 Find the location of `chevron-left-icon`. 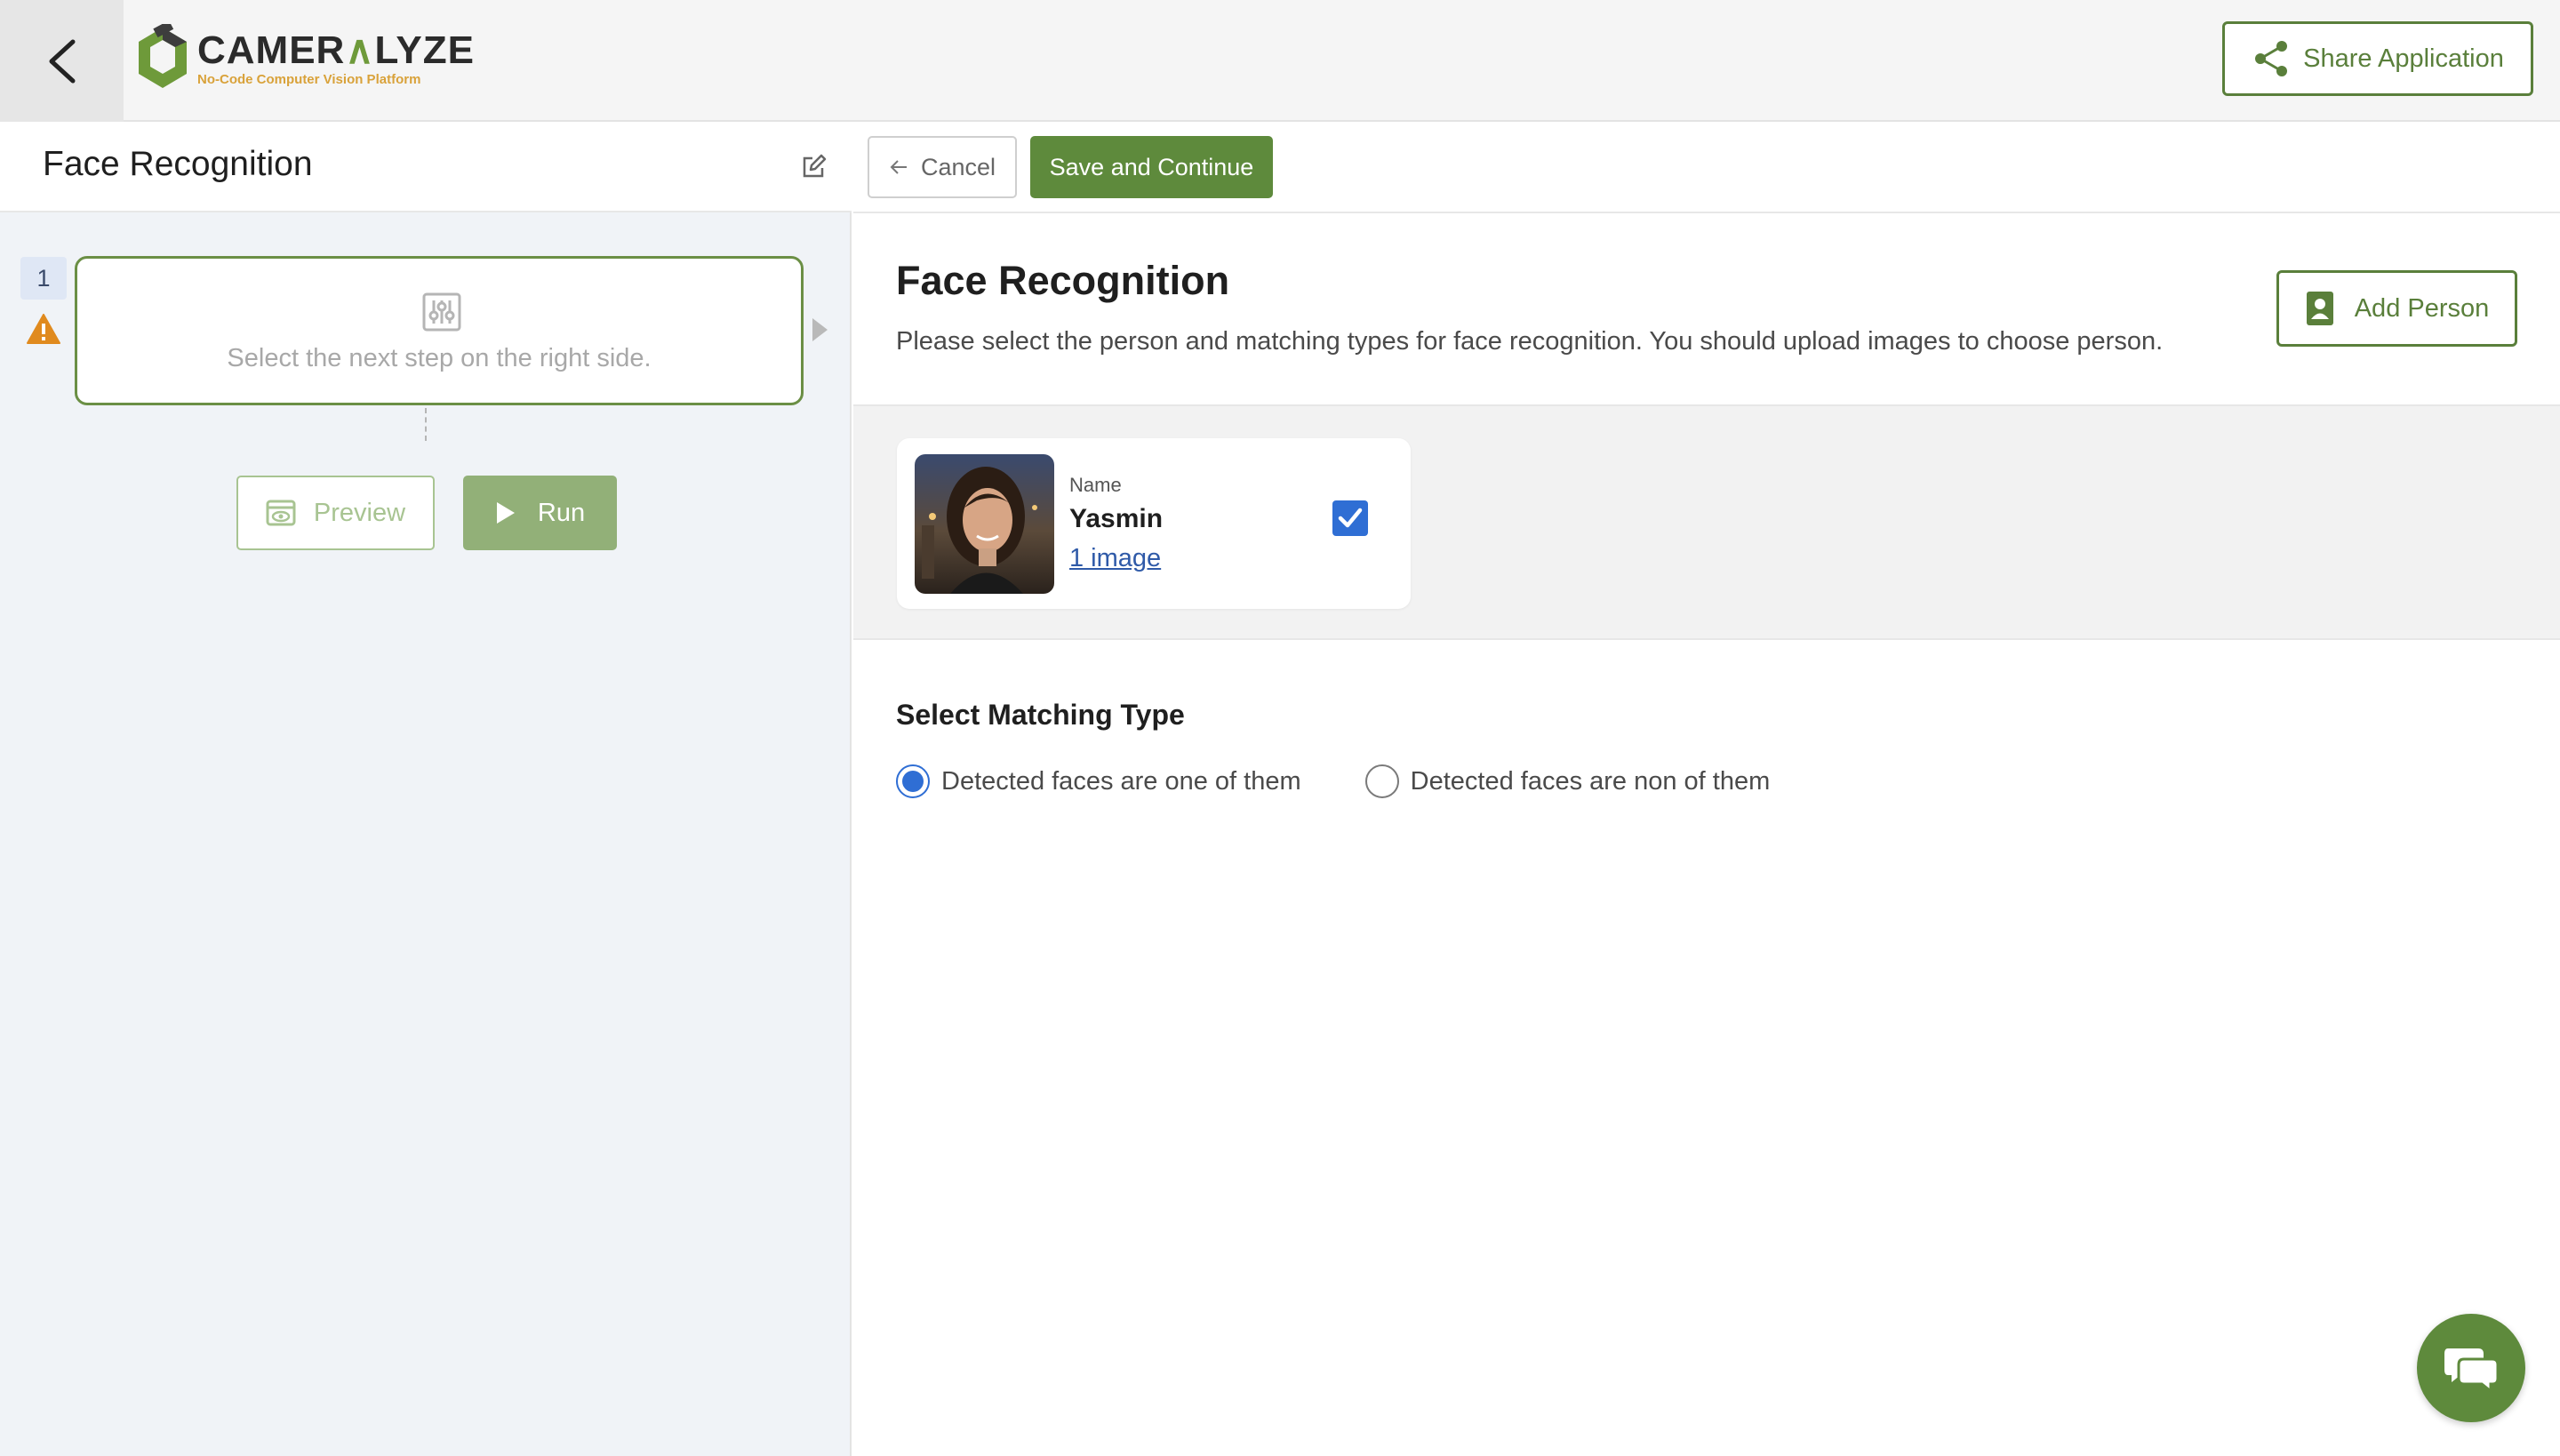

chevron-left-icon is located at coordinates (62, 61).